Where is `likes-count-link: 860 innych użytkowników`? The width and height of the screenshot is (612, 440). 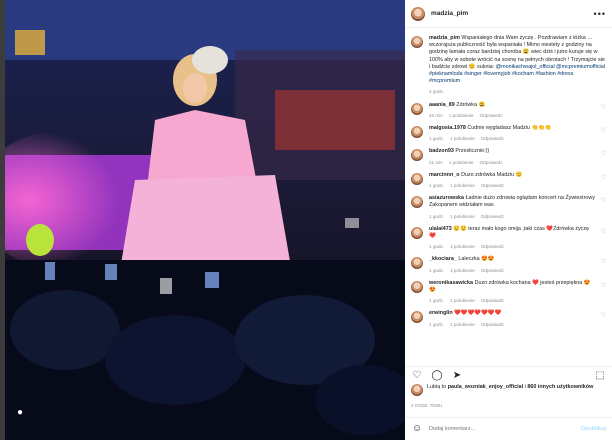
likes-count-link: 860 innych użytkowników is located at coordinates (560, 387).